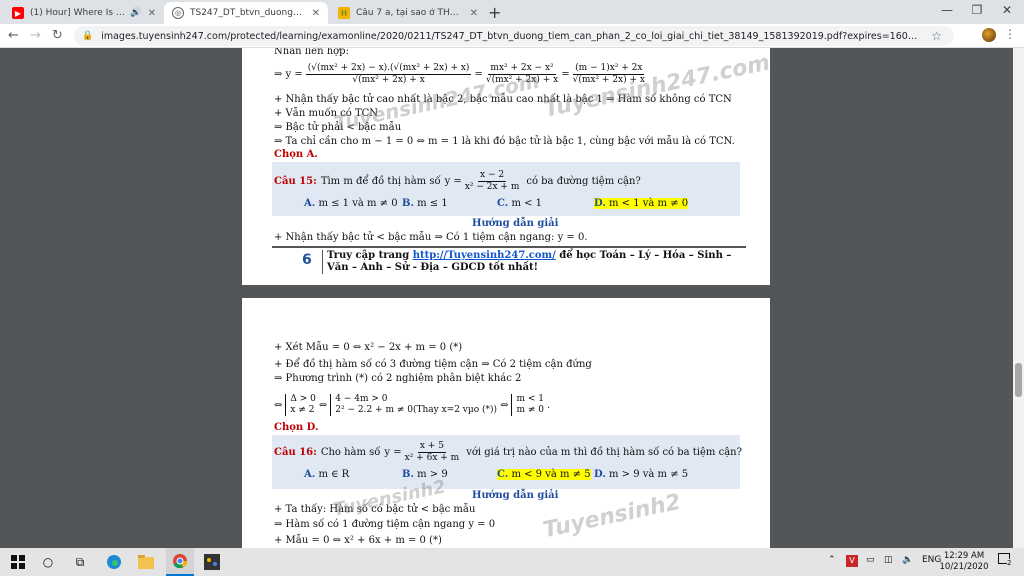  Describe the element at coordinates (1007, 10) in the screenshot. I see `close-window-button: ✕` at that location.